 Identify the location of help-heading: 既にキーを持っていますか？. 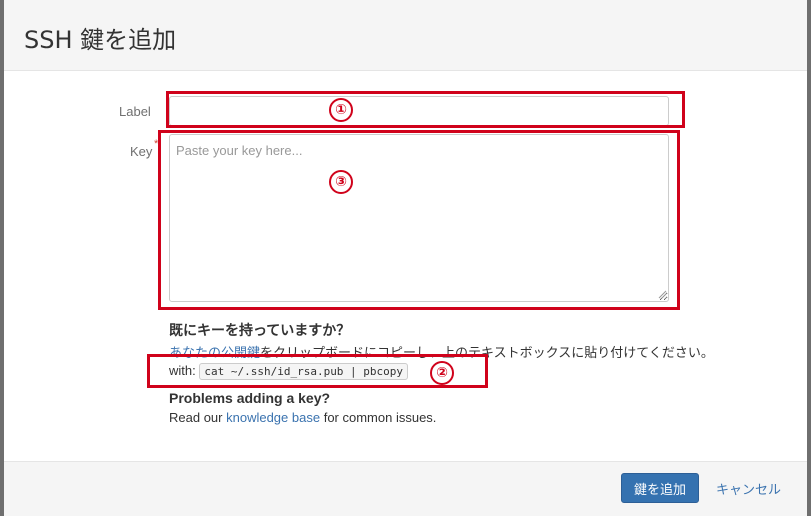
(260, 330).